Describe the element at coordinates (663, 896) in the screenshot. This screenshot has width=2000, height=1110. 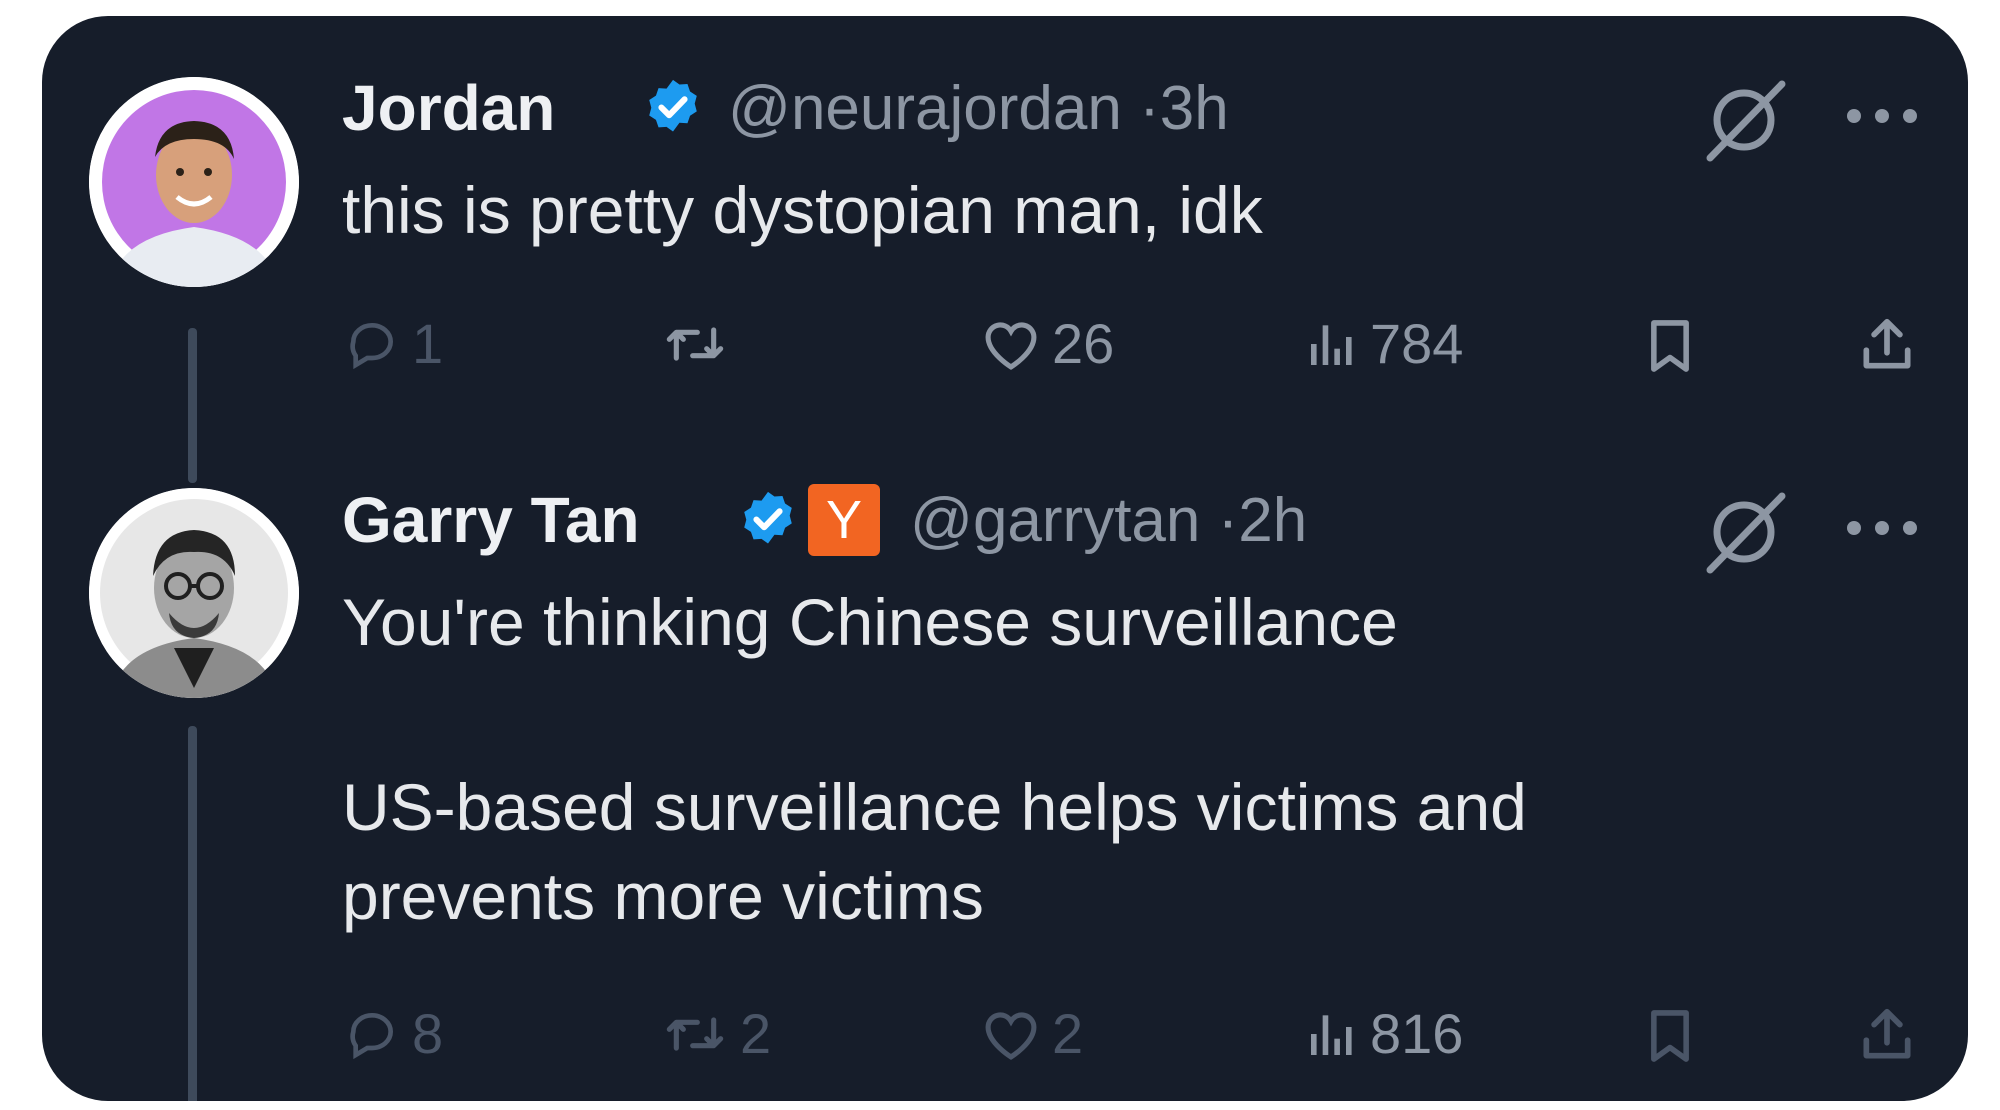
I see `tweet-text-line: prevents more victims` at that location.